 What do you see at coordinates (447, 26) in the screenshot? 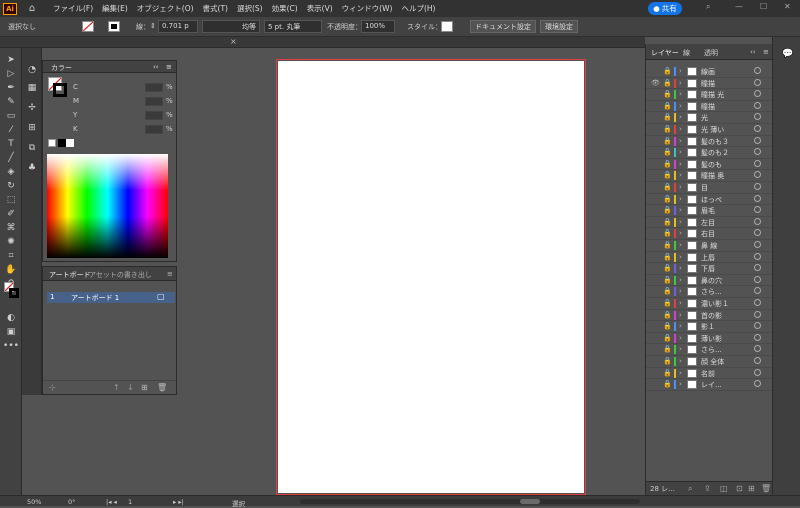
I see `graphic-style-swatch` at bounding box center [447, 26].